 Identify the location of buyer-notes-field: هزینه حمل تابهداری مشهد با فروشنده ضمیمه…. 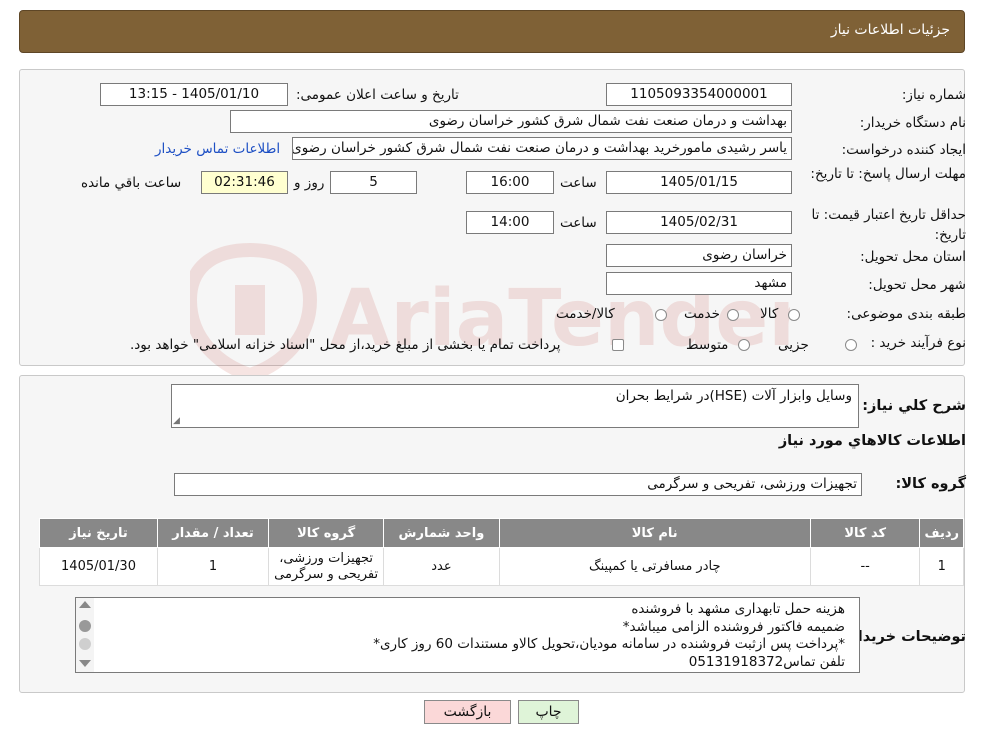
(467, 635).